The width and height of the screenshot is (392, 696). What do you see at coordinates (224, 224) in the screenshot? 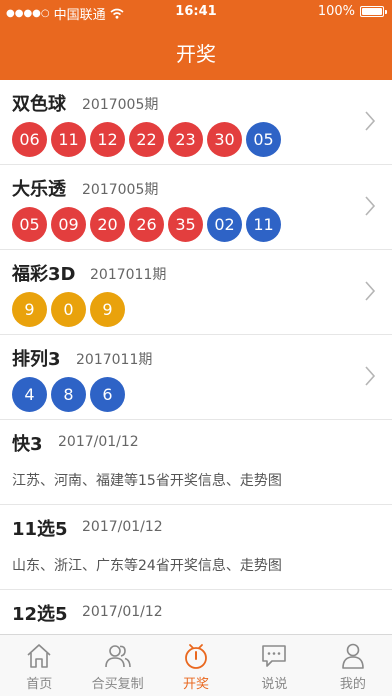
I see `number-ball: 02` at bounding box center [224, 224].